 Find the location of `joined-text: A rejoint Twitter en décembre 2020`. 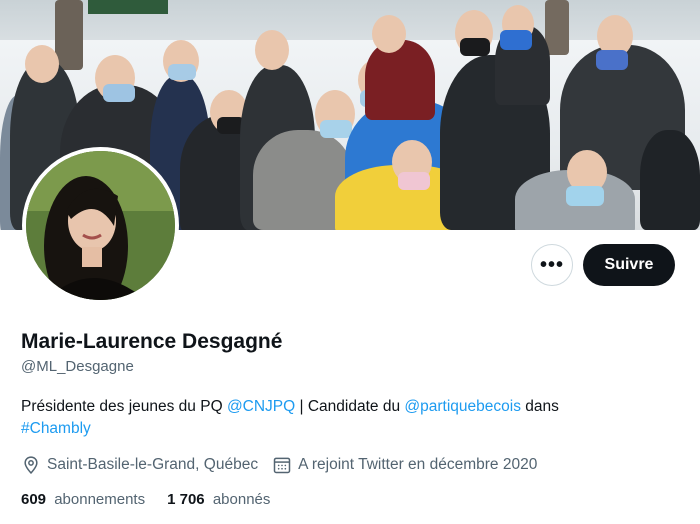

joined-text: A rejoint Twitter en décembre 2020 is located at coordinates (418, 464).